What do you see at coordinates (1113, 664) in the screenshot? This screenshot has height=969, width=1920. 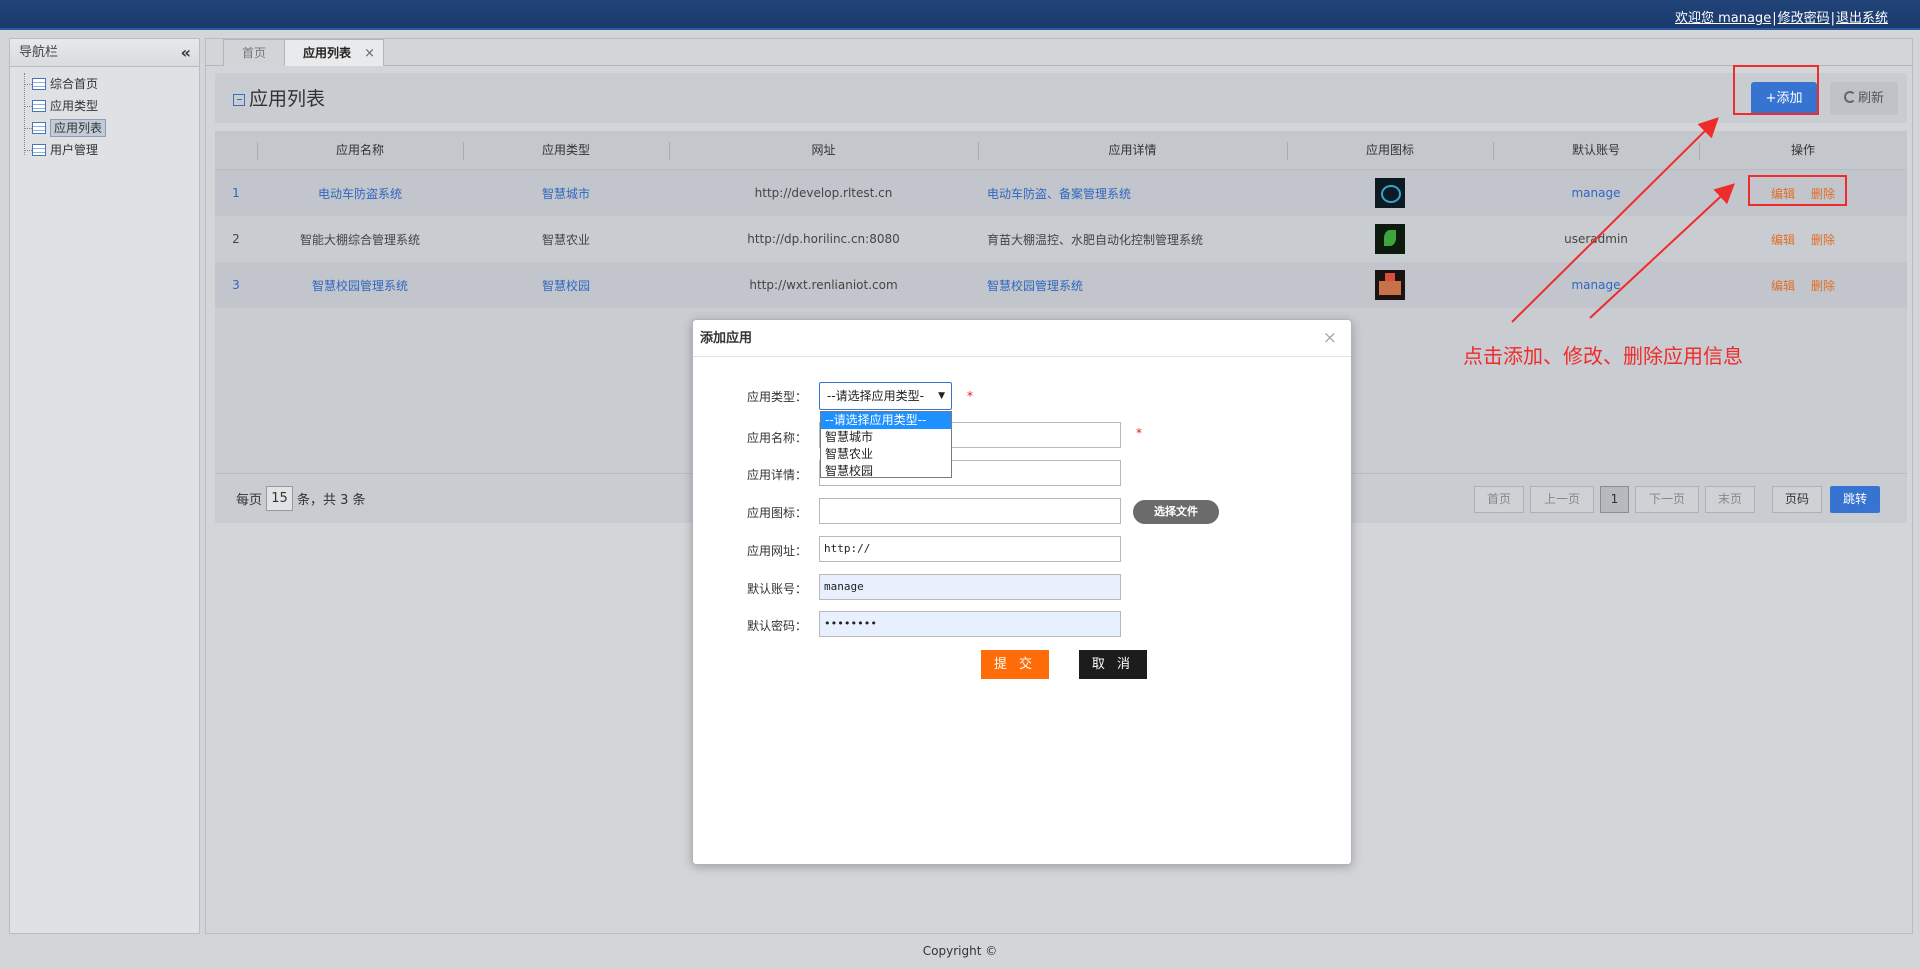 I see `cancel-button: 取 消` at bounding box center [1113, 664].